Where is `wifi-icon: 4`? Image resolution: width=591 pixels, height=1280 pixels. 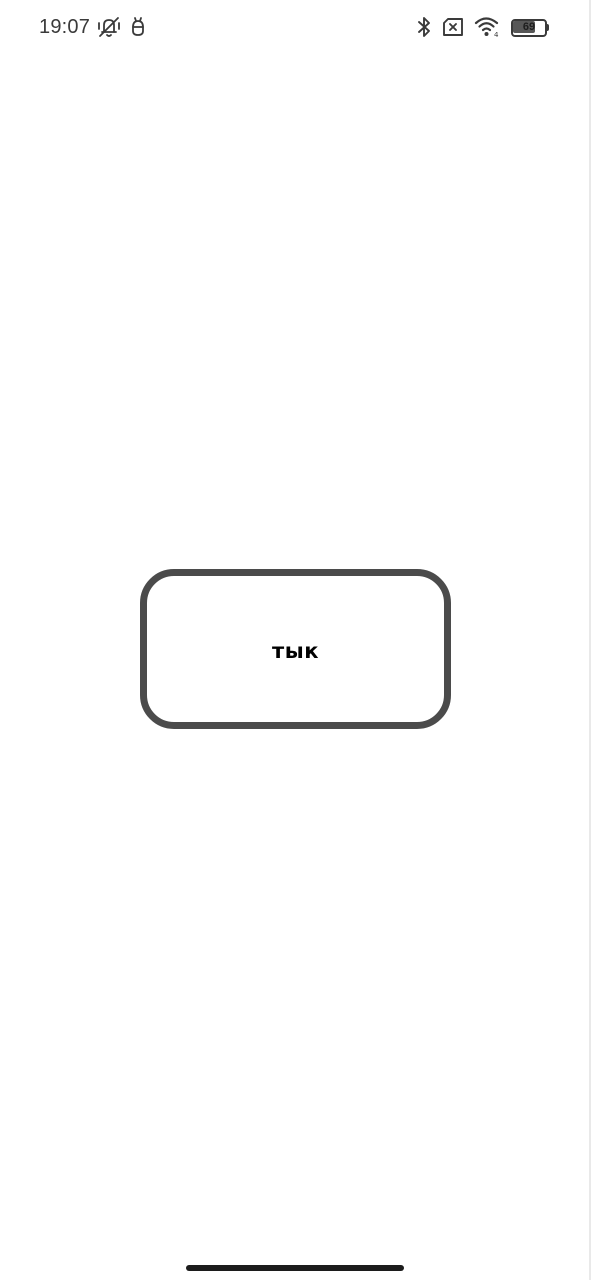 wifi-icon: 4 is located at coordinates (488, 27).